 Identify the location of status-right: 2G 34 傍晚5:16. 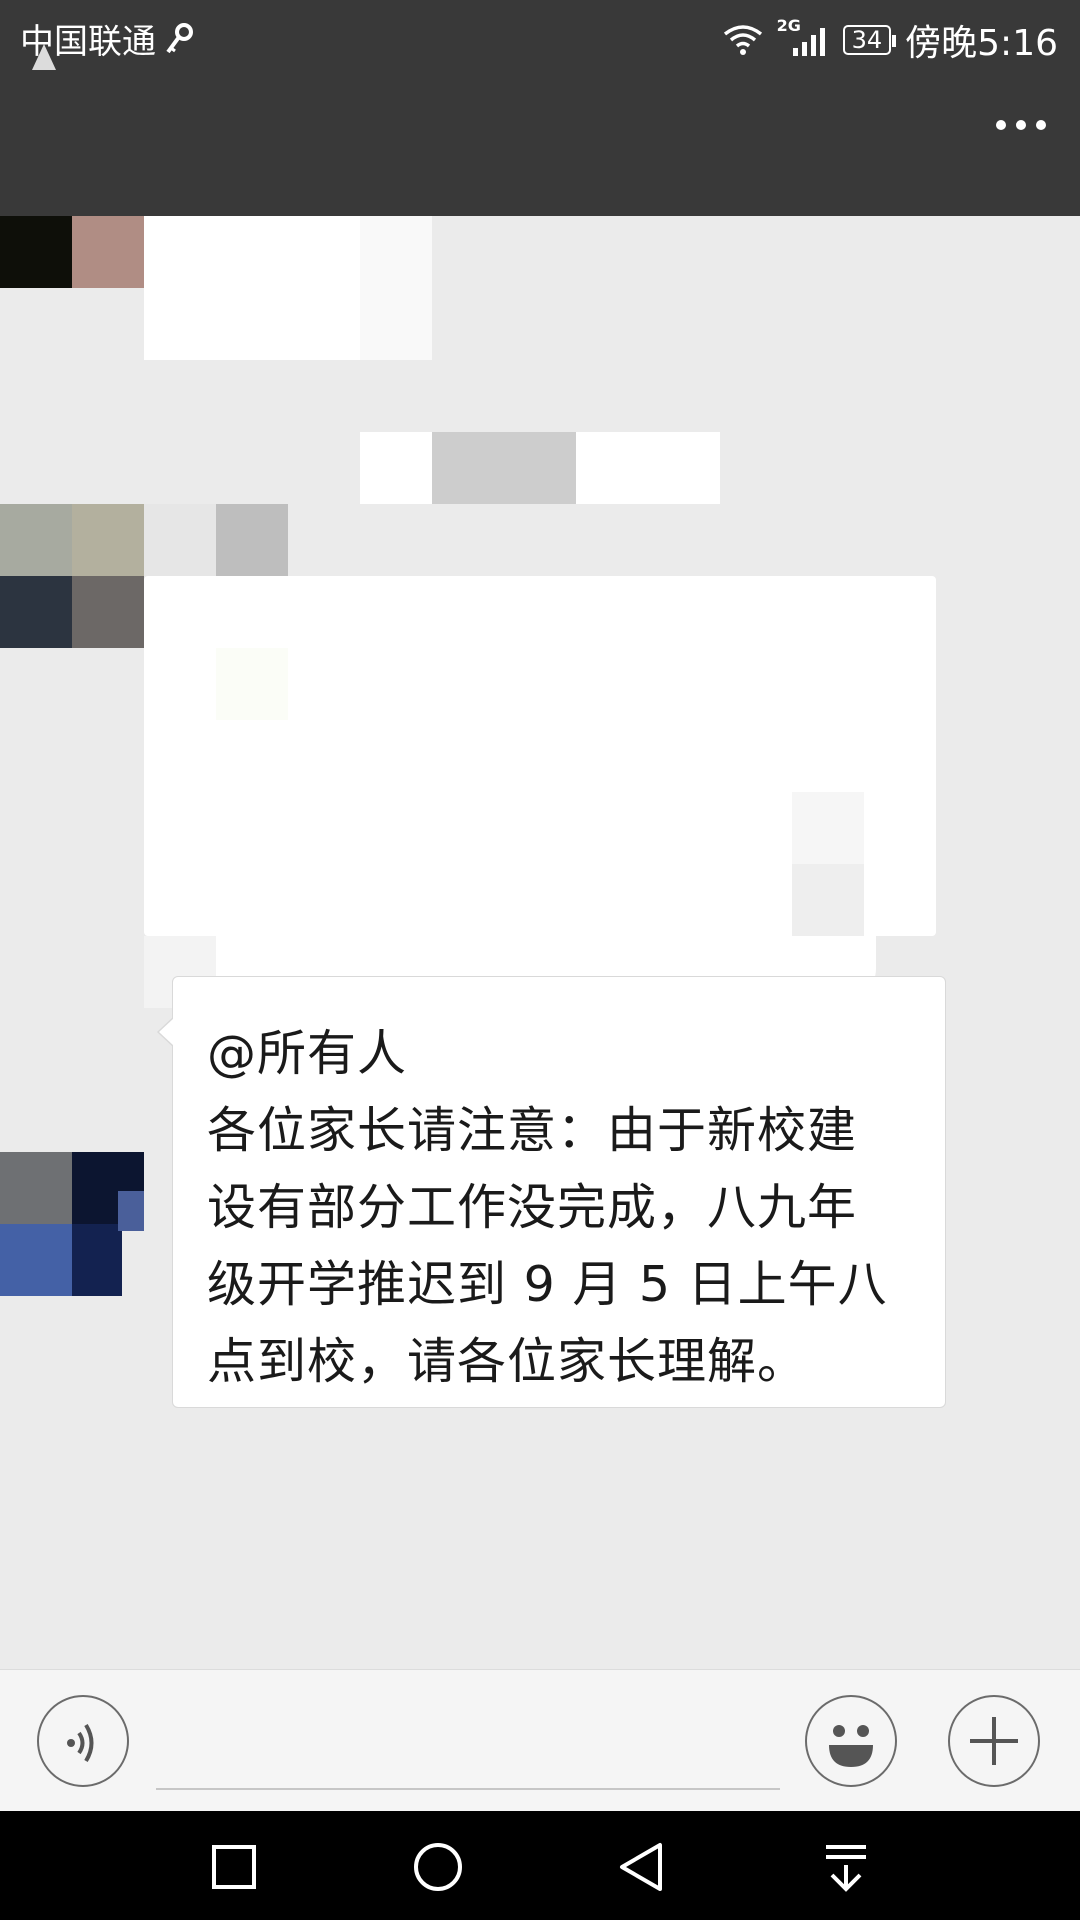
(890, 40).